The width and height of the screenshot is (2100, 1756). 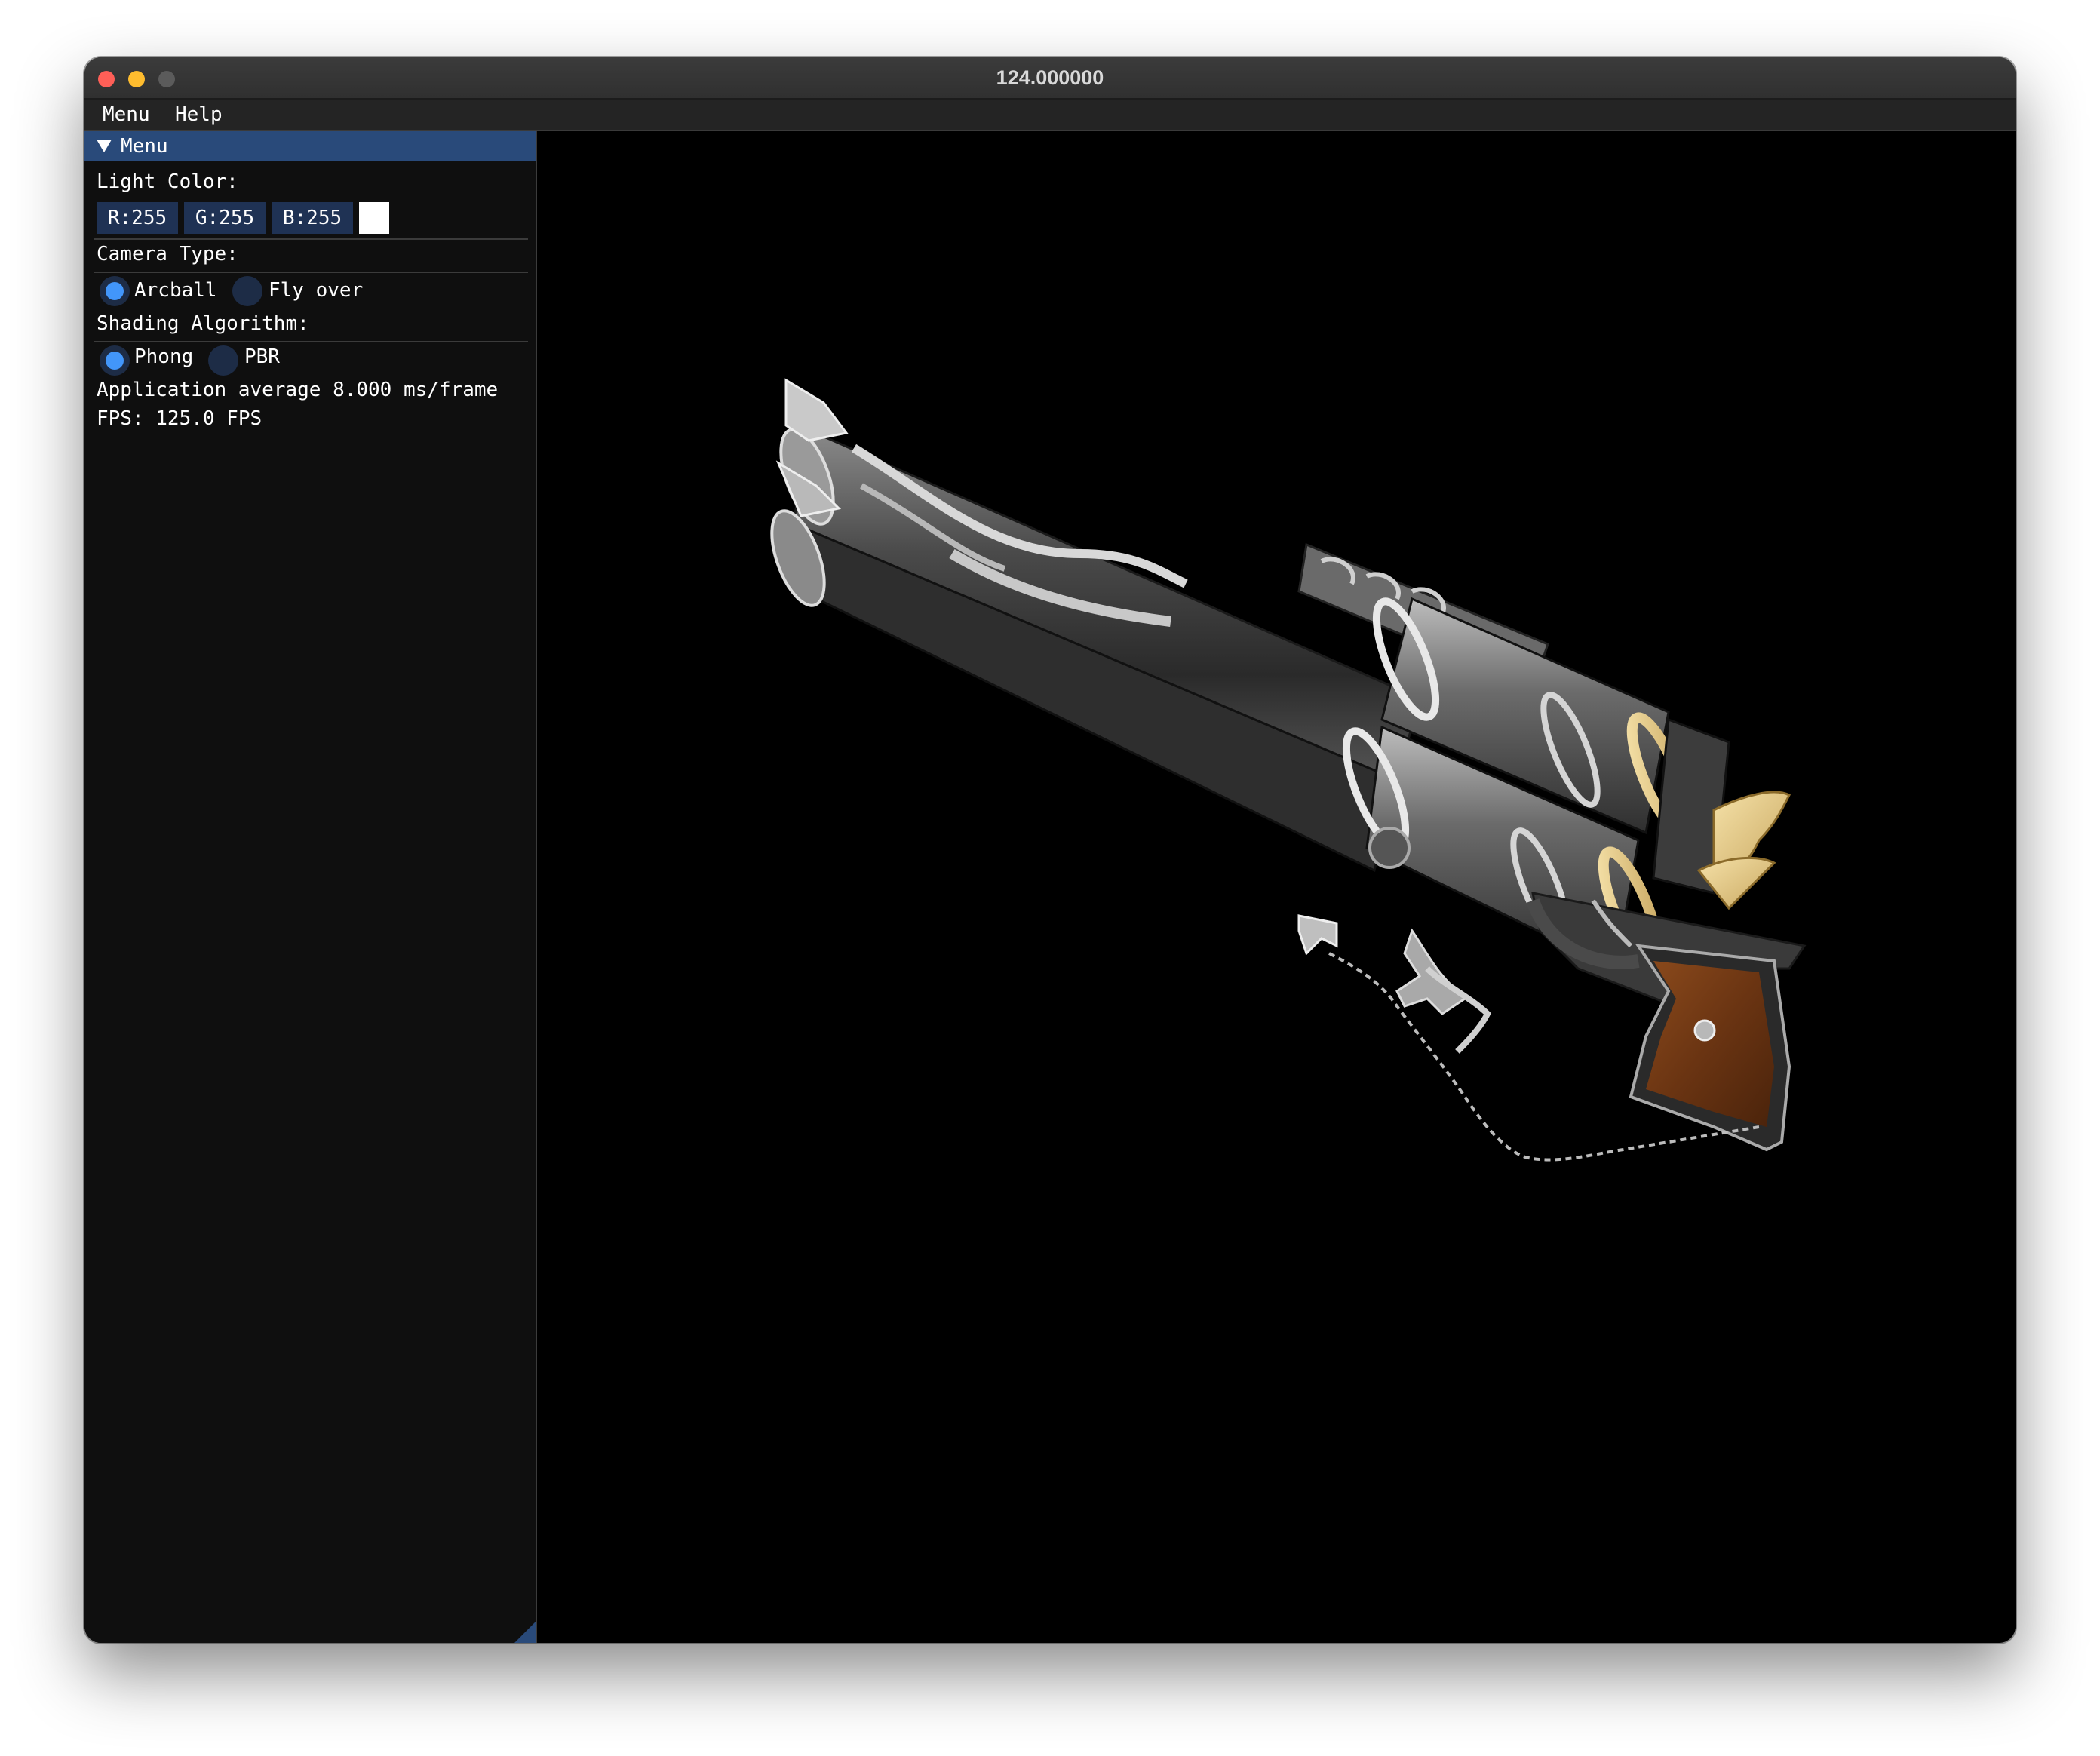 What do you see at coordinates (175, 290) in the screenshot?
I see `camera-arcball-label: Arcball` at bounding box center [175, 290].